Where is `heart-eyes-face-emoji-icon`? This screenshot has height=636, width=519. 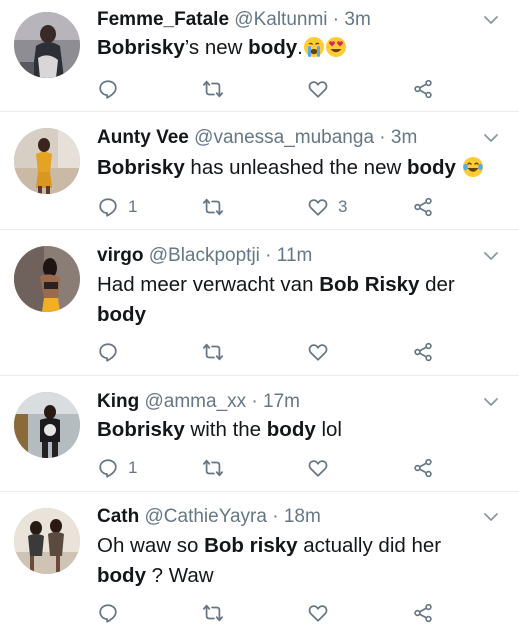 heart-eyes-face-emoji-icon is located at coordinates (335, 47).